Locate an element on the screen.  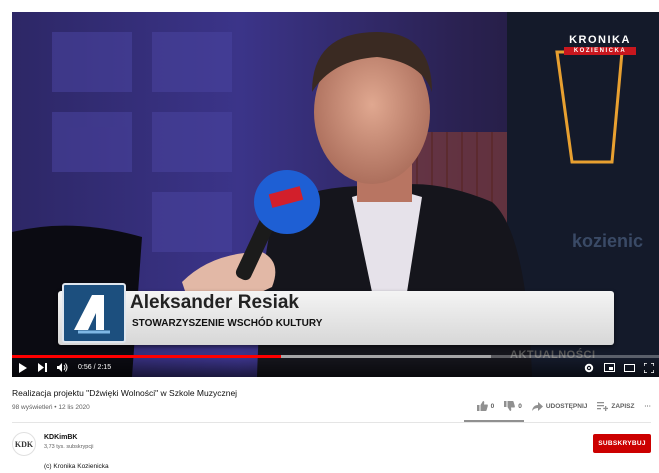
save-button: ZAPISZ is located at coordinates (616, 406).